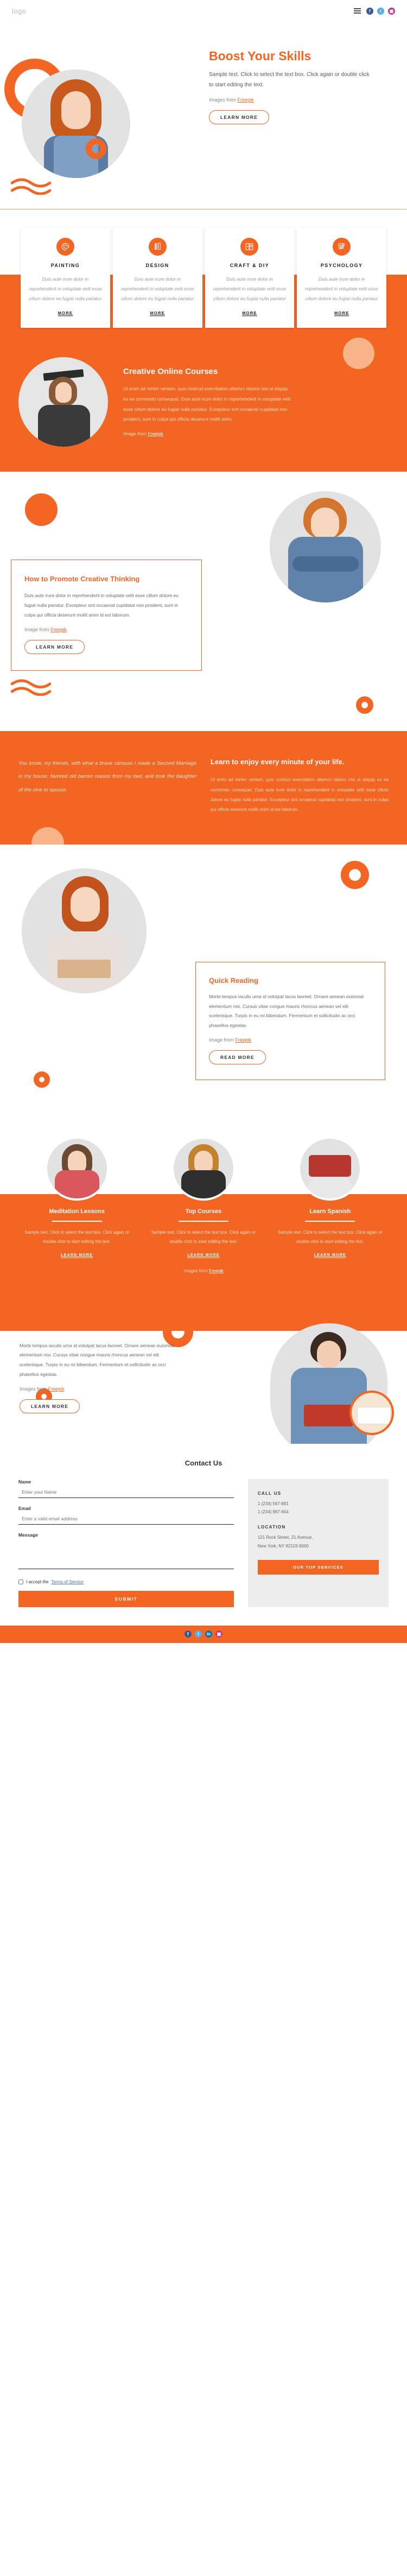  What do you see at coordinates (82, 578) in the screenshot?
I see `promote-title: How to Promote Creative Thinking` at bounding box center [82, 578].